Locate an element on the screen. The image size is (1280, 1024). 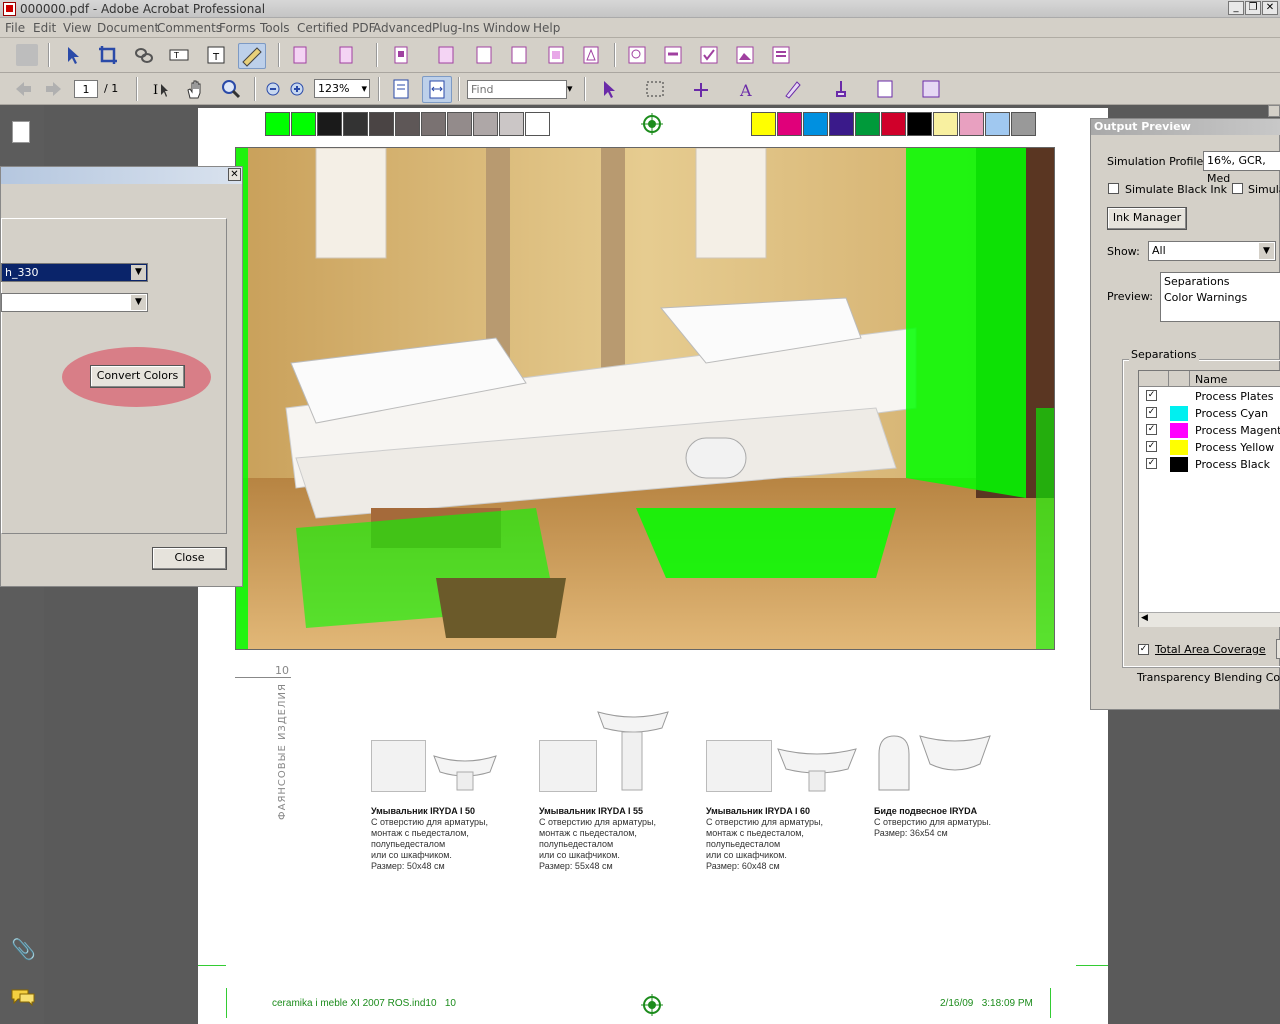
page-total-label: / 1 is located at coordinates (111, 88).